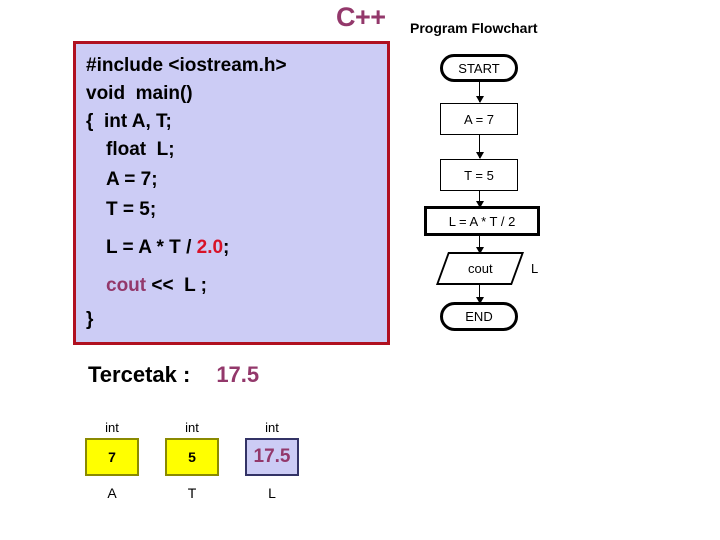 The image size is (720, 540). Describe the element at coordinates (131, 209) in the screenshot. I see `code-line-assign-t: T = 5;` at that location.